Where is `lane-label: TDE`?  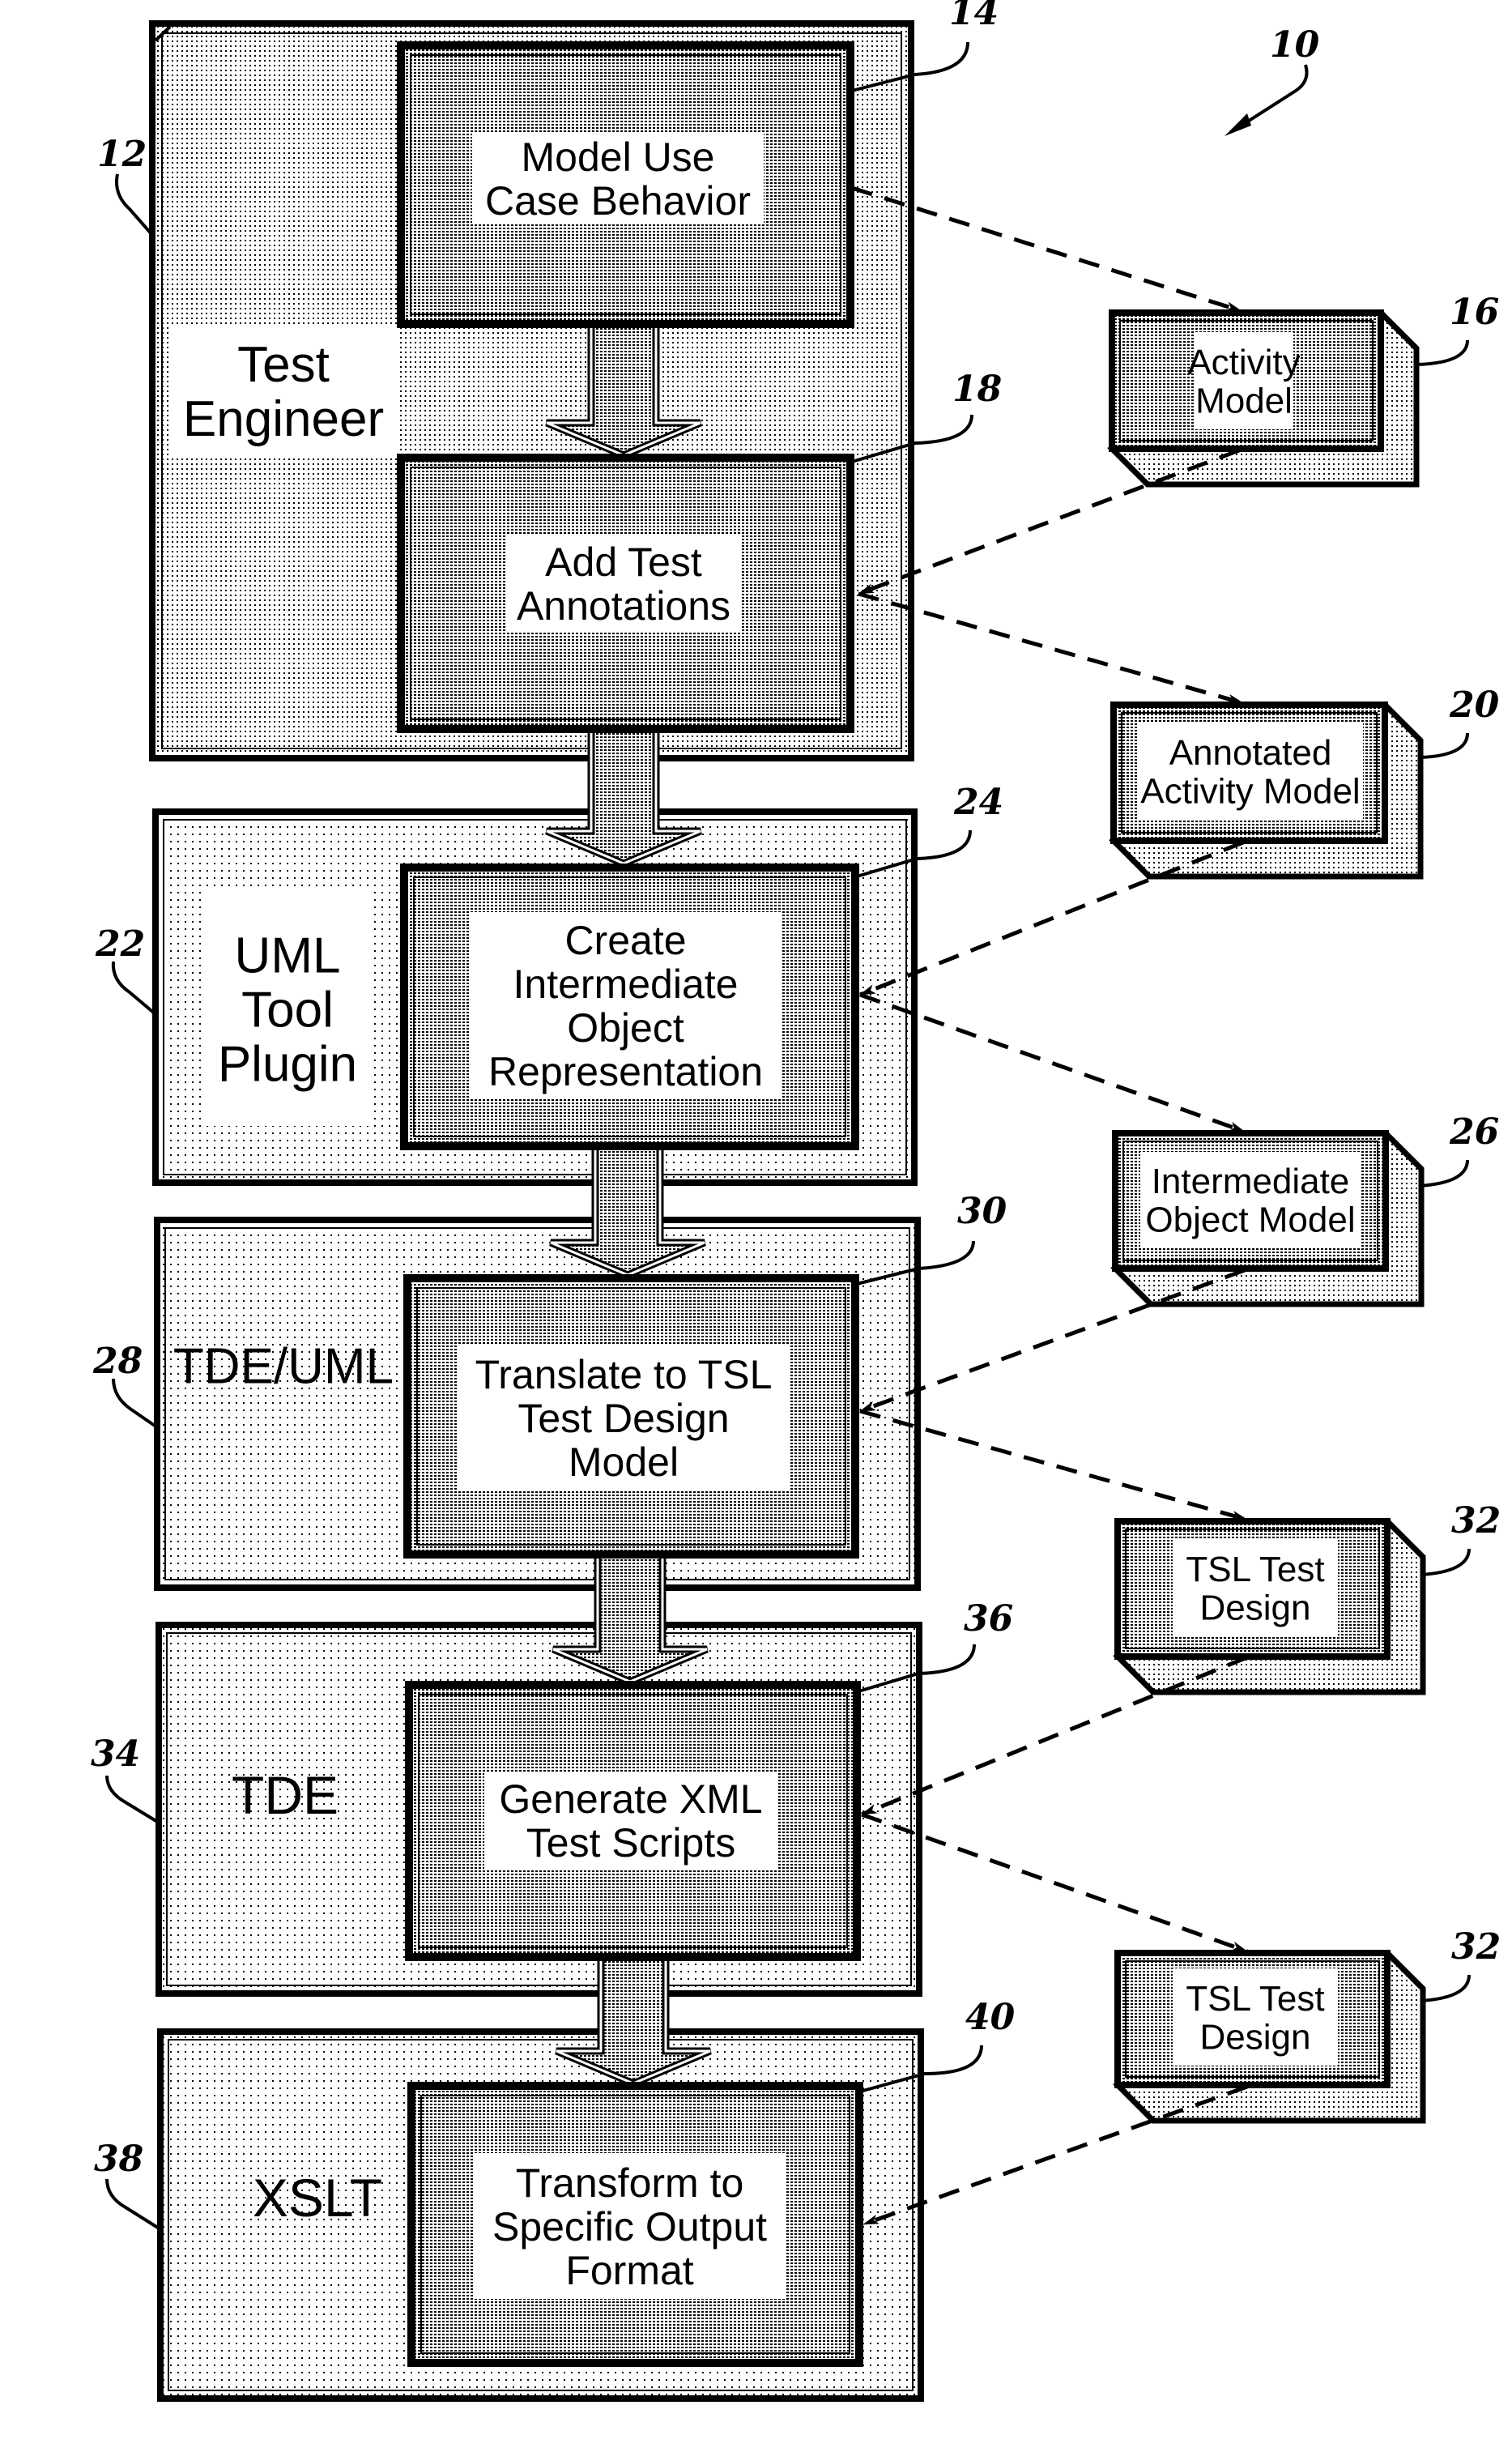 lane-label: TDE is located at coordinates (285, 1795).